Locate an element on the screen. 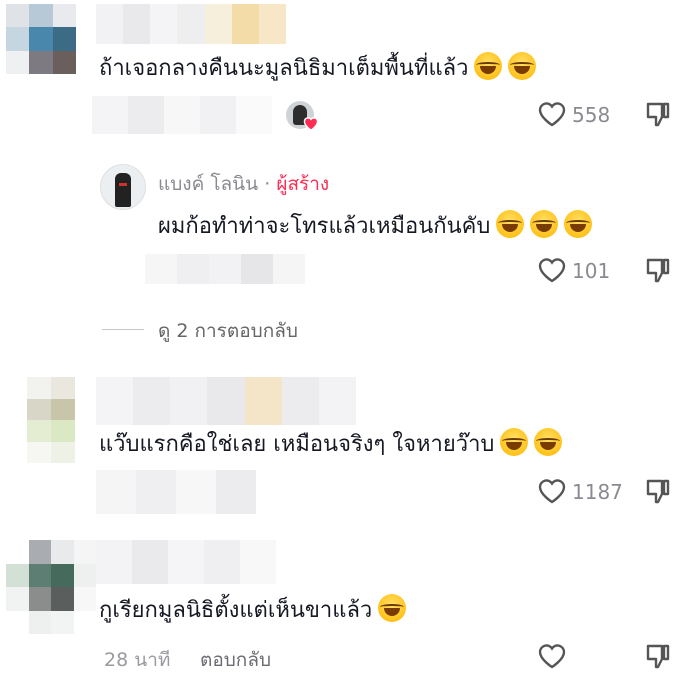 Image resolution: width=700 pixels, height=686 pixels. avatar is located at coordinates (123, 187).